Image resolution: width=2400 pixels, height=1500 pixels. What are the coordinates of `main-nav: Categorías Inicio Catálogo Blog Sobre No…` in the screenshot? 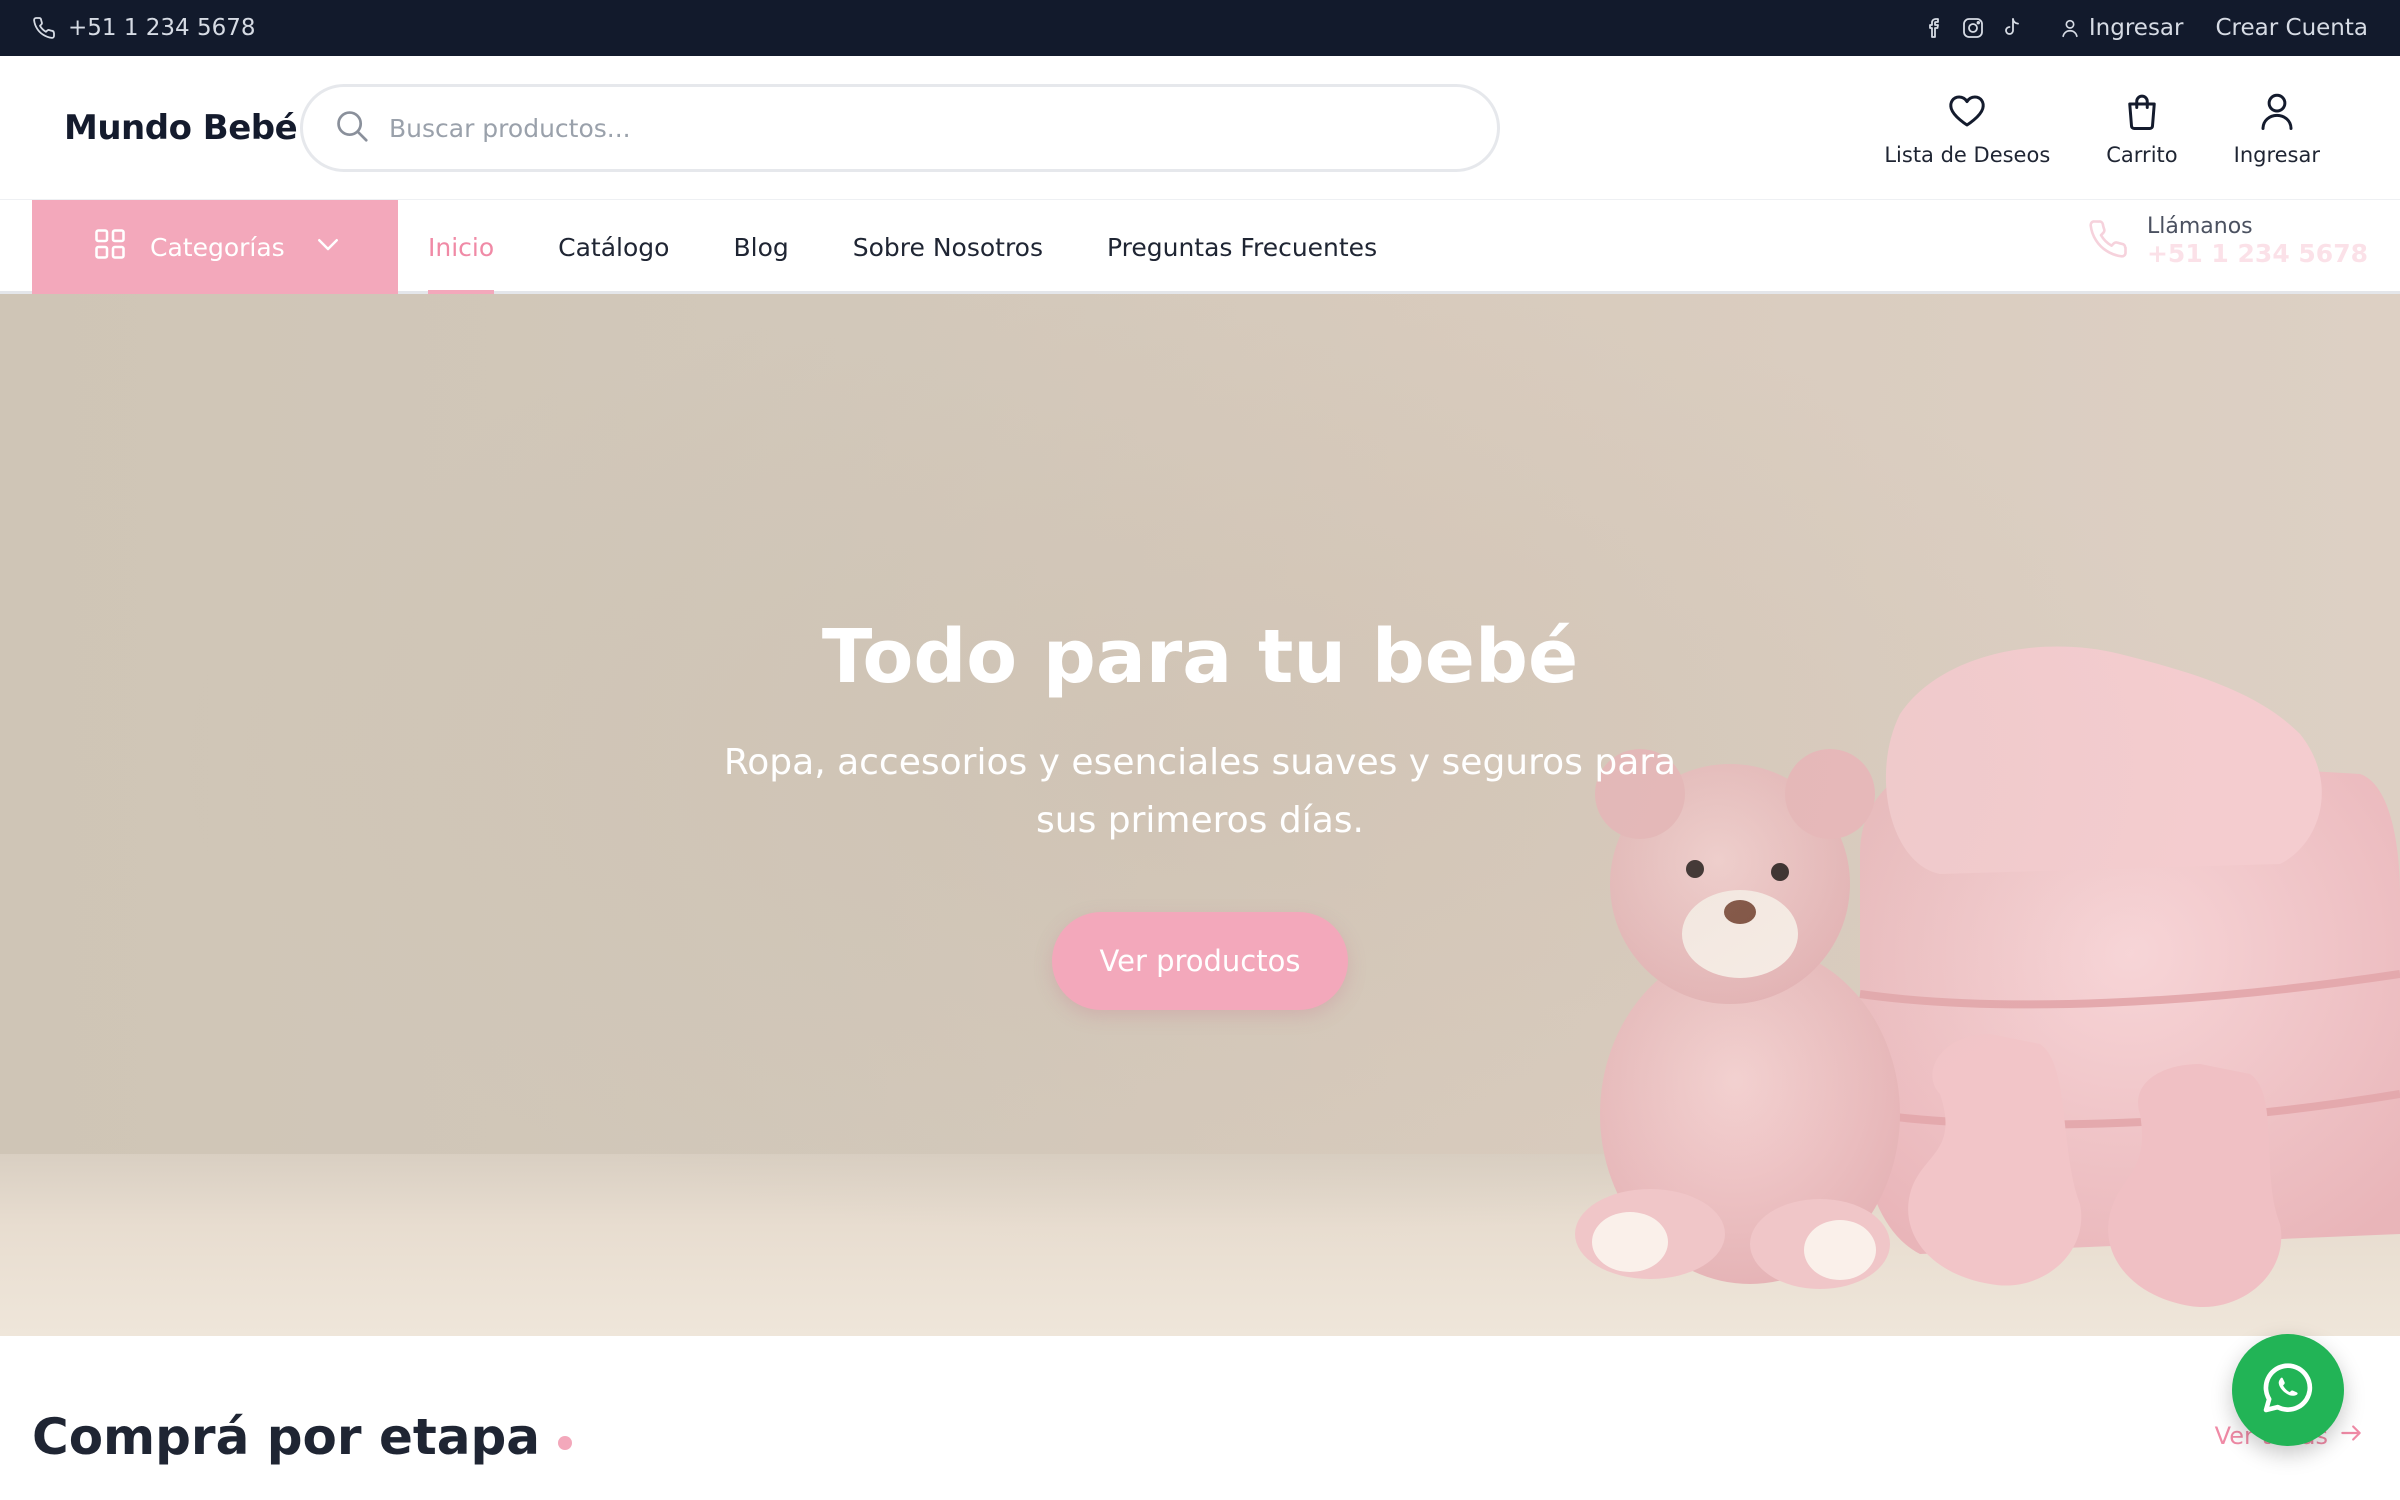 It's located at (1200, 247).